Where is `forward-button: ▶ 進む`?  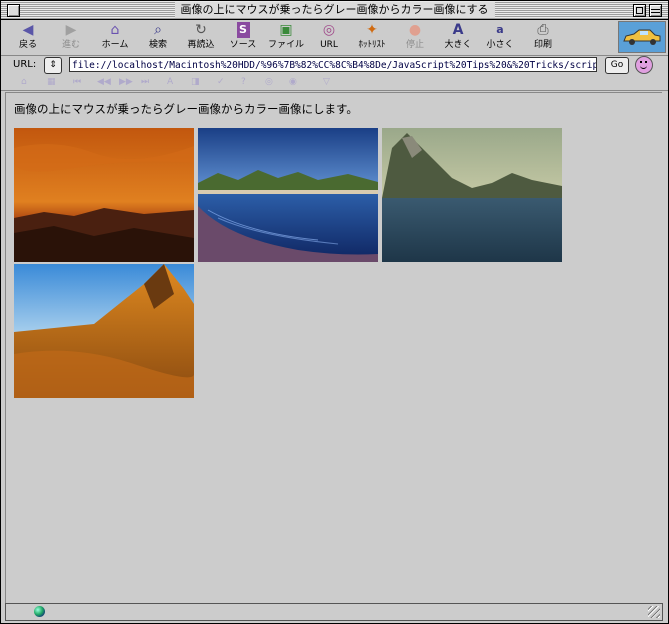 forward-button: ▶ 進む is located at coordinates (71, 36).